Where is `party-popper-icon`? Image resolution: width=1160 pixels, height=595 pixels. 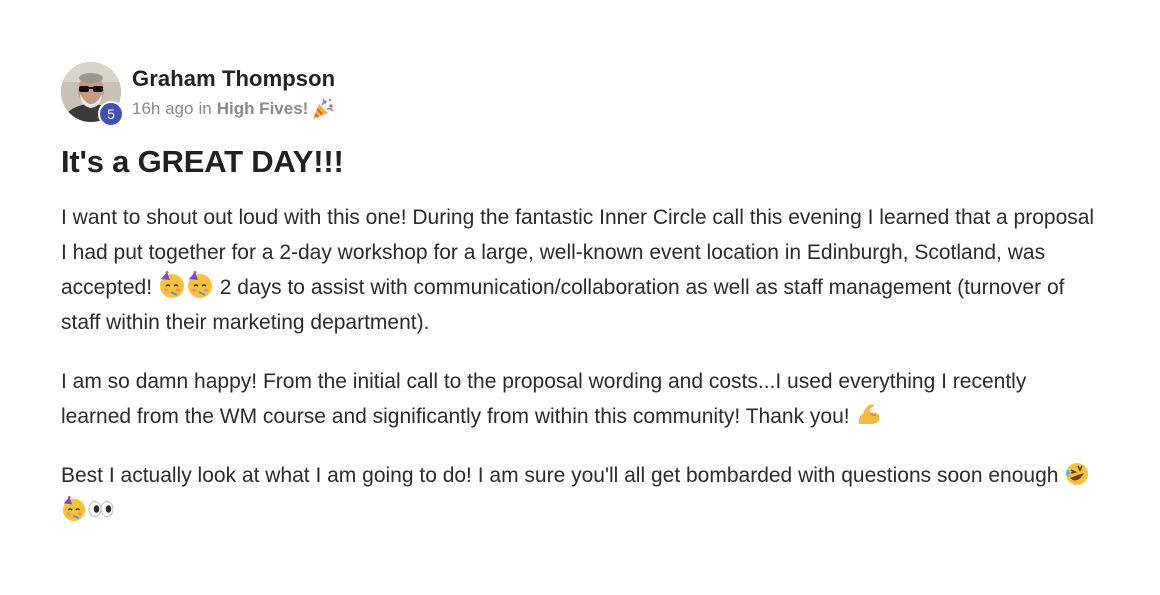
party-popper-icon is located at coordinates (323, 109).